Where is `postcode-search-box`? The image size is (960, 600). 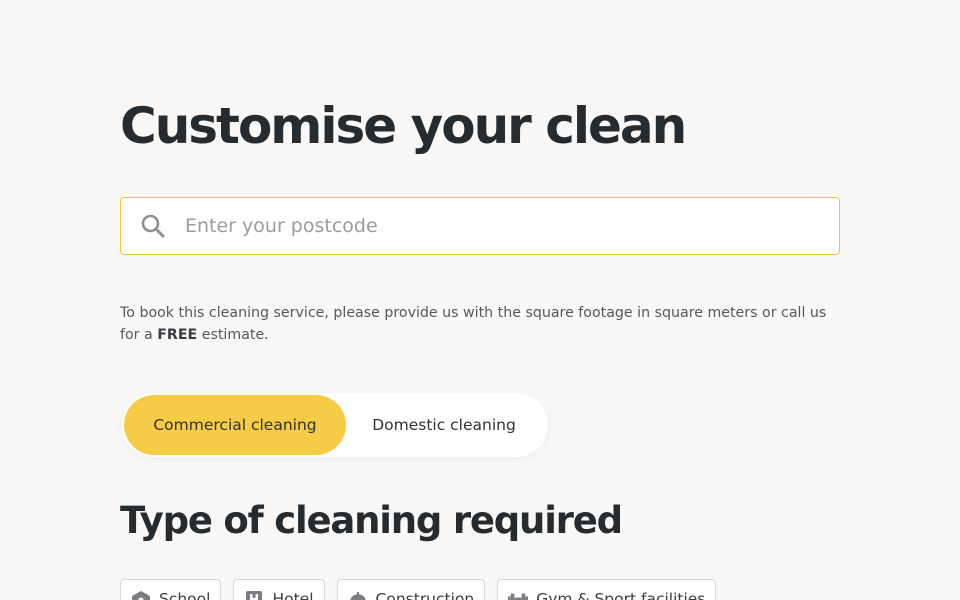
postcode-search-box is located at coordinates (480, 226).